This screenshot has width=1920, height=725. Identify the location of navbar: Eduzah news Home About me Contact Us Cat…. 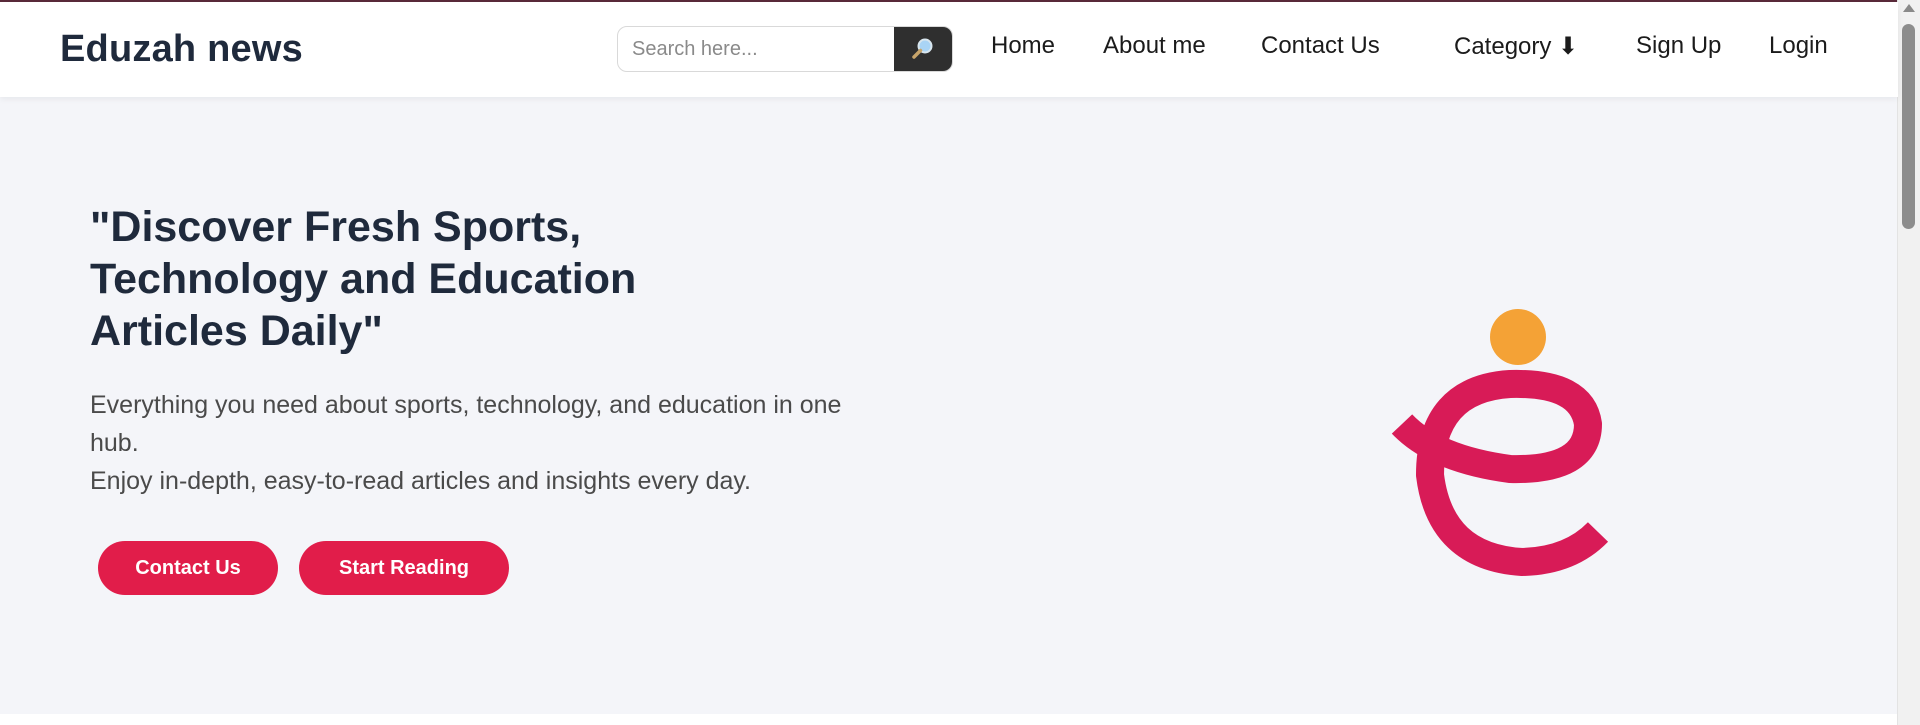
(949, 49).